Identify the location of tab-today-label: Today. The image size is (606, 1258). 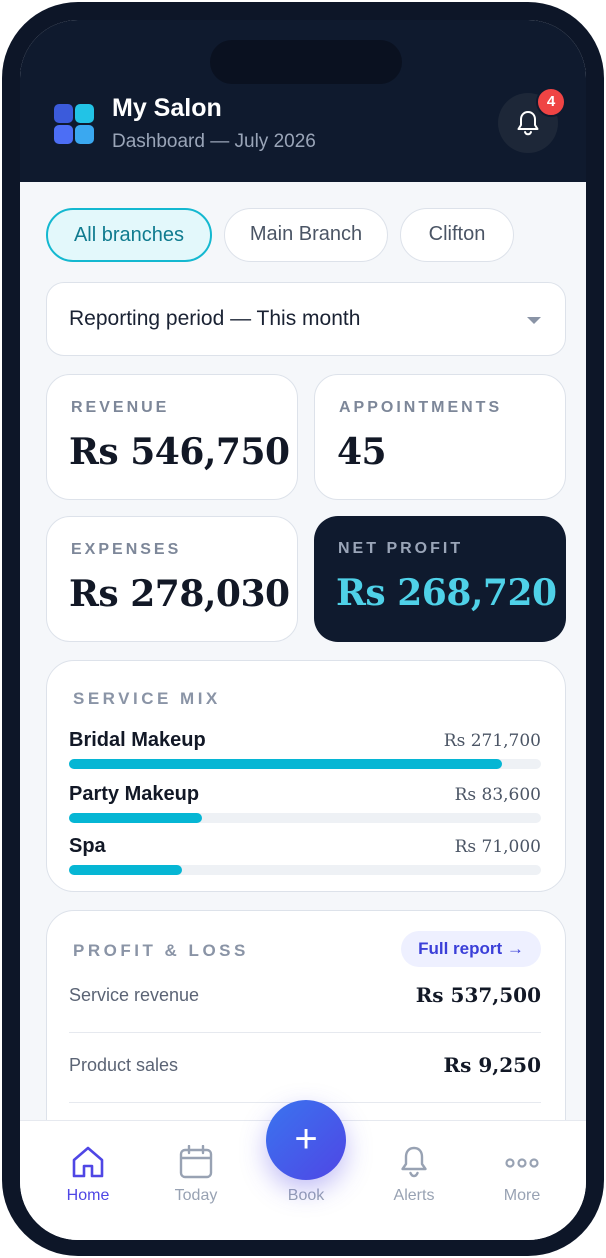
(196, 1195).